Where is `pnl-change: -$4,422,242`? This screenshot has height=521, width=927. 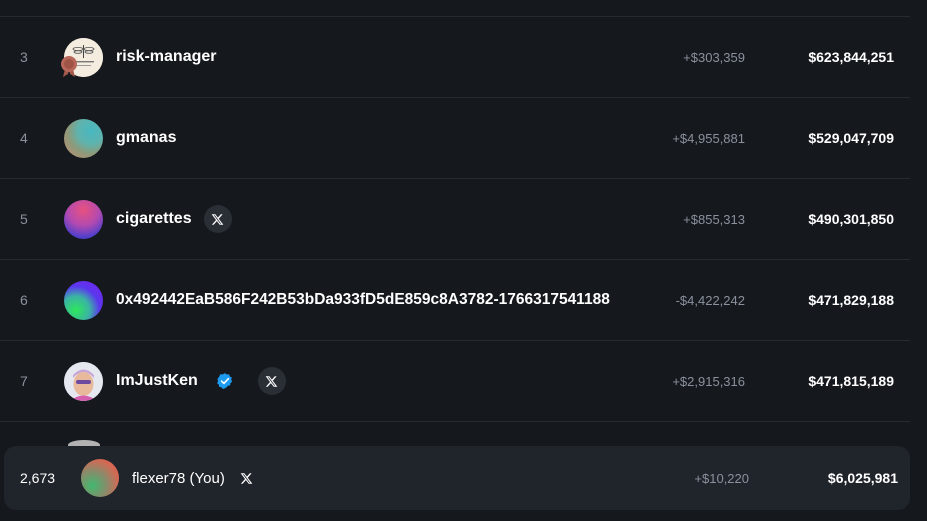 pnl-change: -$4,422,242 is located at coordinates (710, 300).